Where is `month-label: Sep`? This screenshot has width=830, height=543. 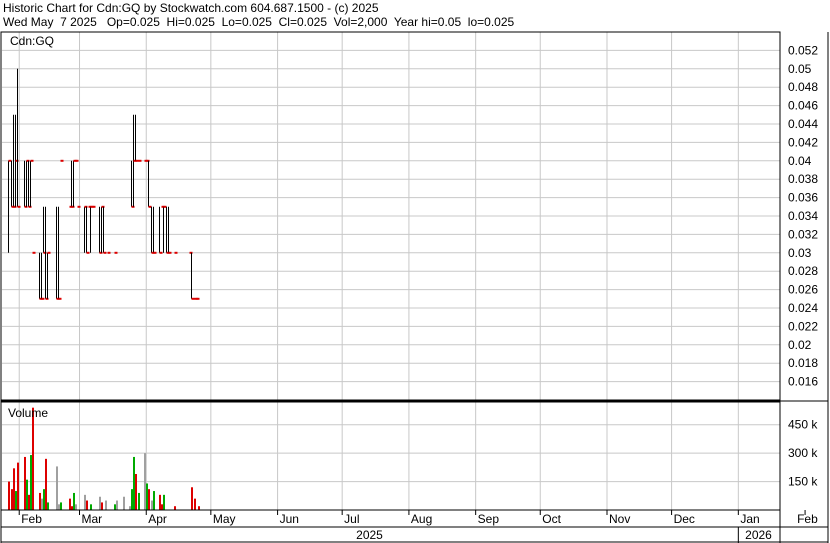 month-label: Sep is located at coordinates (489, 519).